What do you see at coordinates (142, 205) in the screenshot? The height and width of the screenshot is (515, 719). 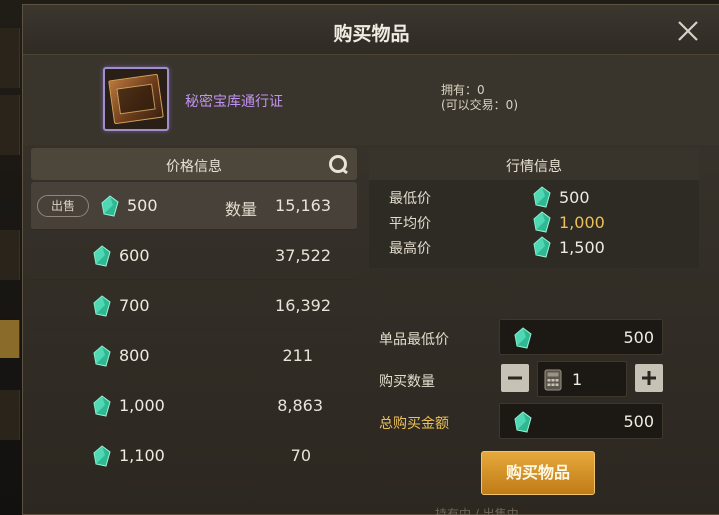 I see `price-value: 500` at bounding box center [142, 205].